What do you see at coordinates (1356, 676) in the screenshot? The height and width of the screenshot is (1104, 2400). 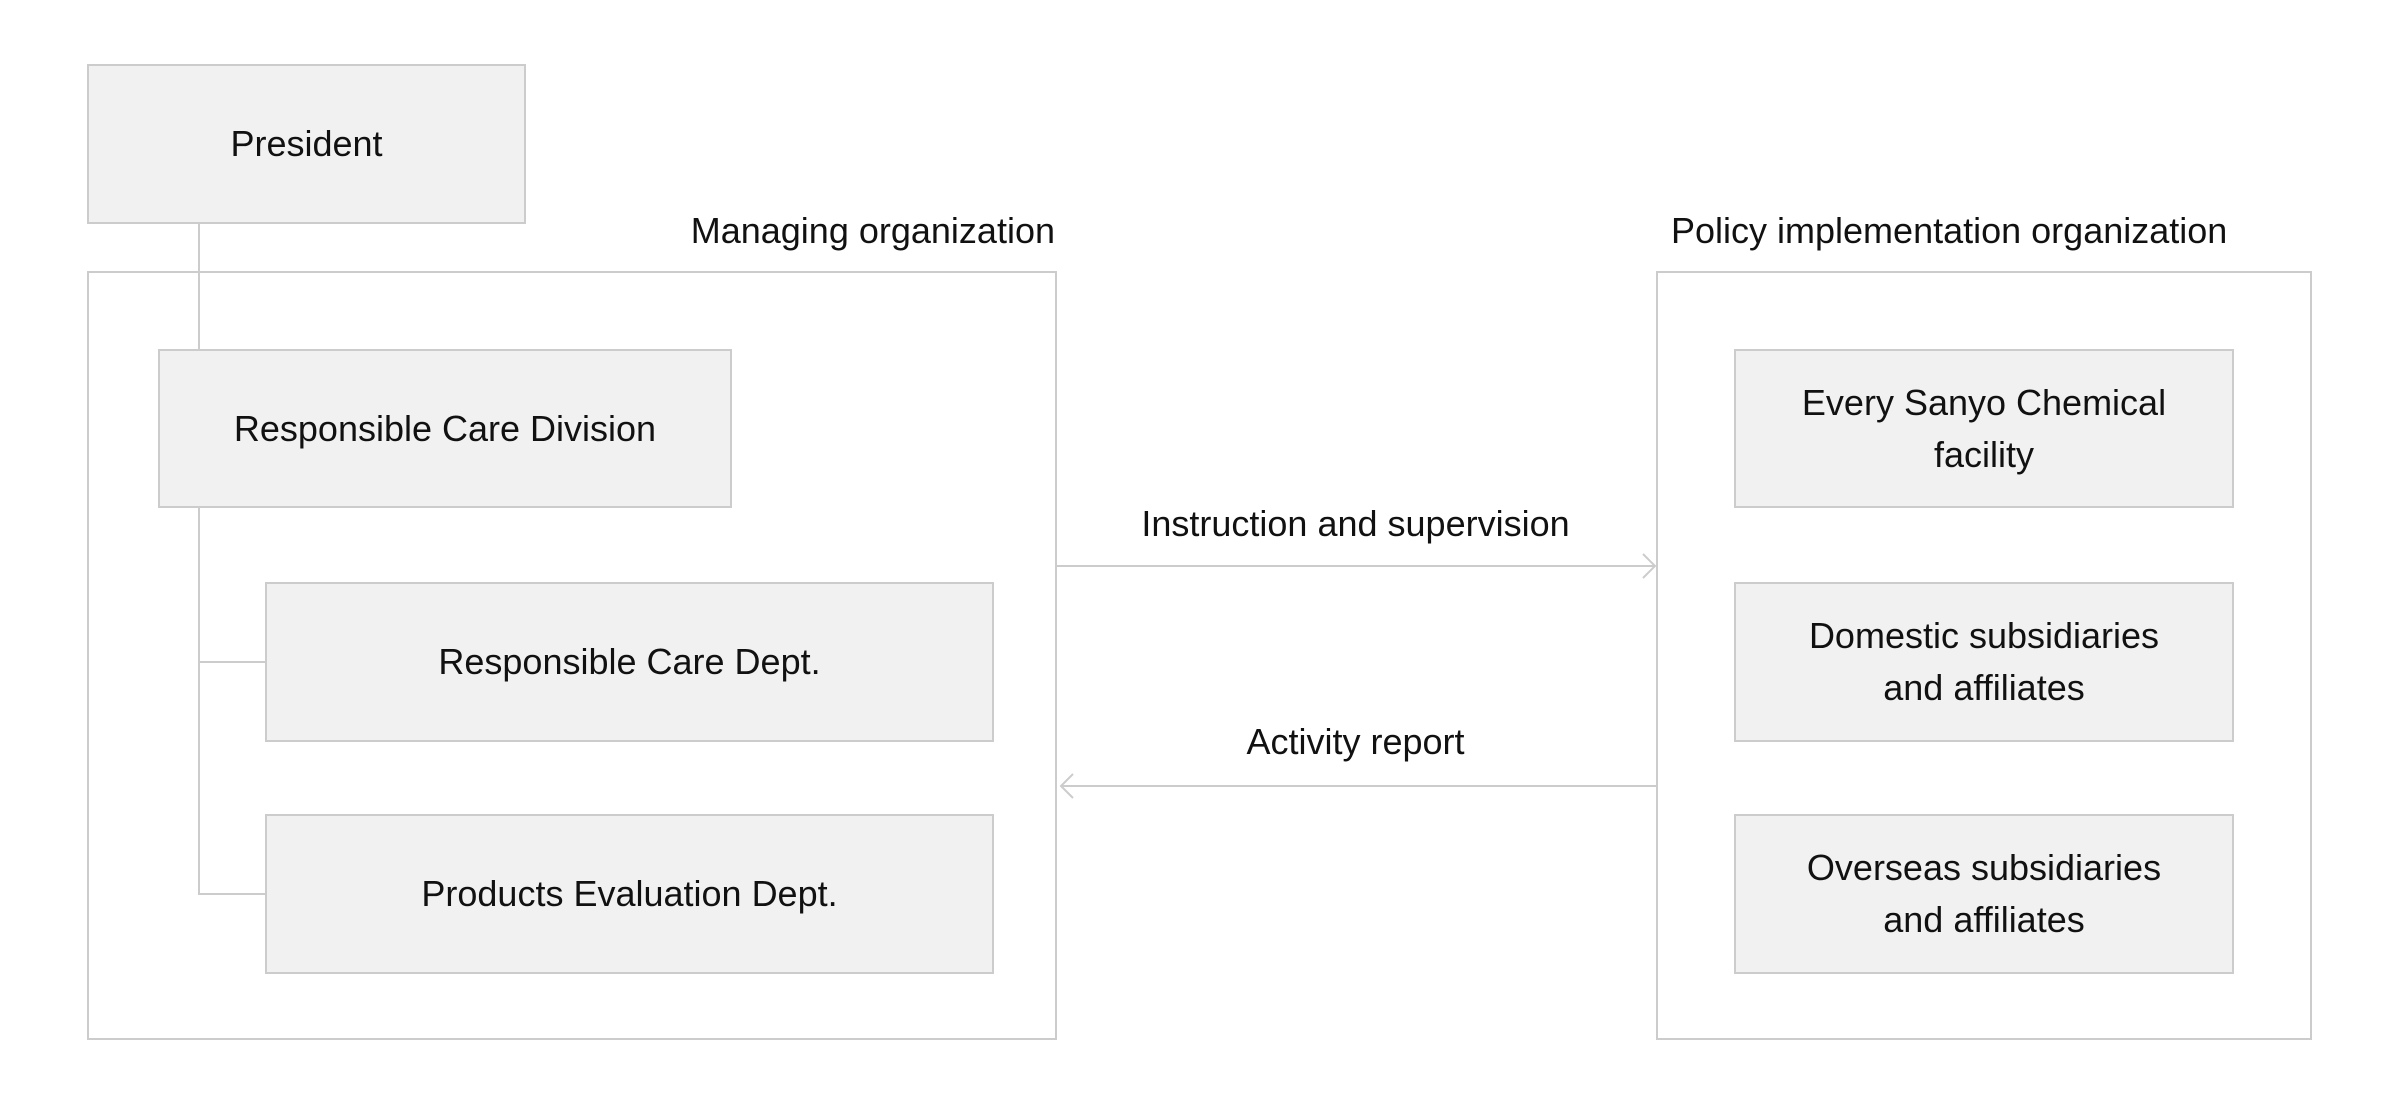 I see `flow-arrows` at bounding box center [1356, 676].